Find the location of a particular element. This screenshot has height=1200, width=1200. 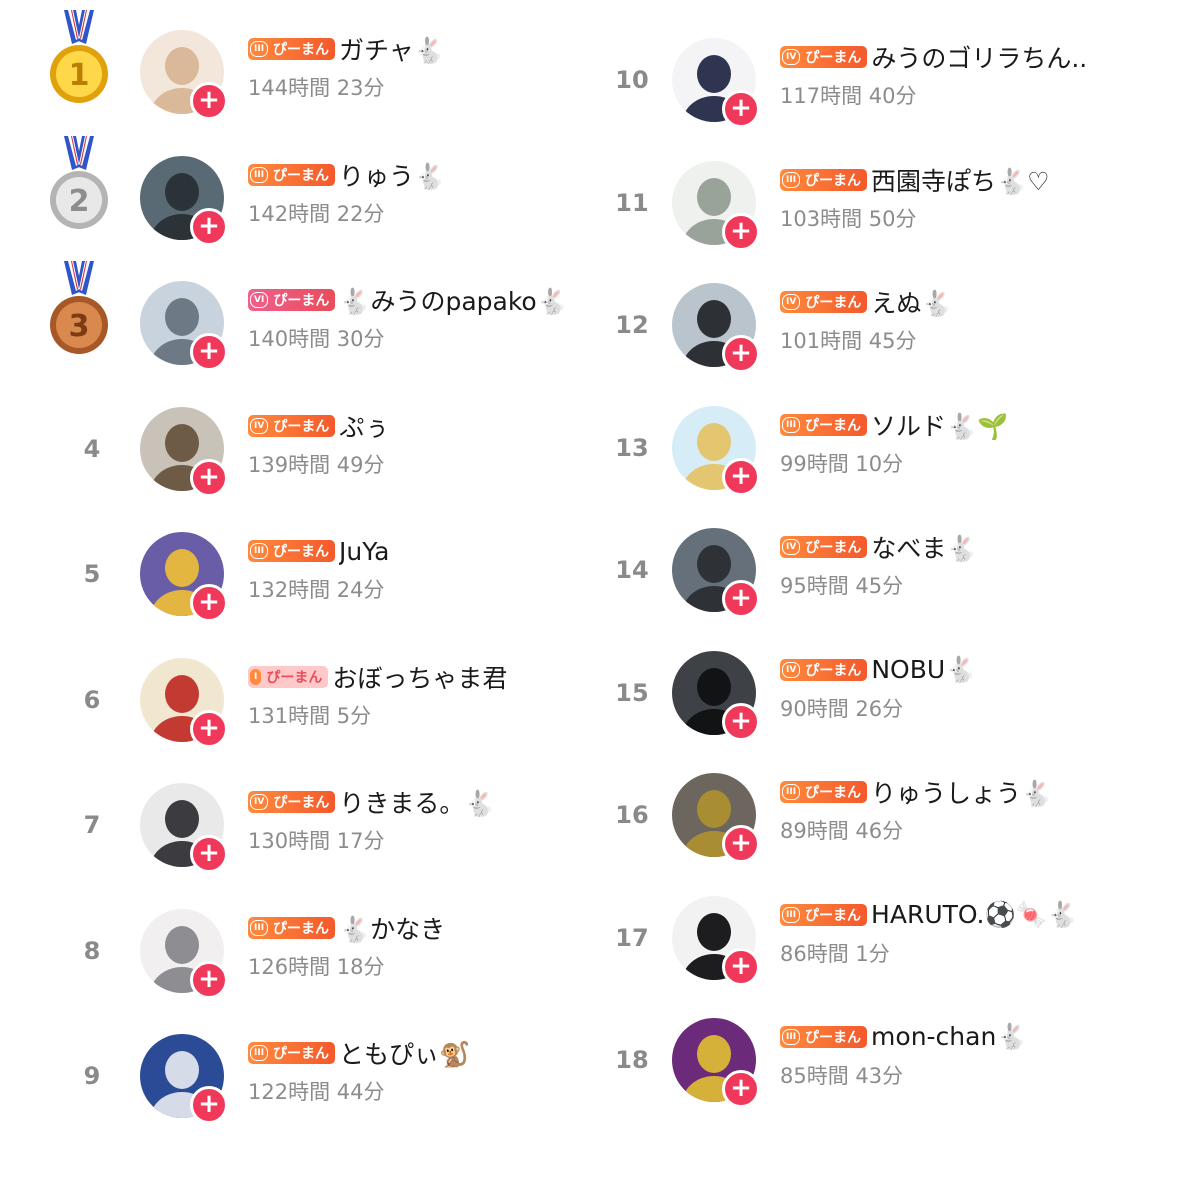

user-name: 🐇みうのpapako🐇 is located at coordinates (453, 300).